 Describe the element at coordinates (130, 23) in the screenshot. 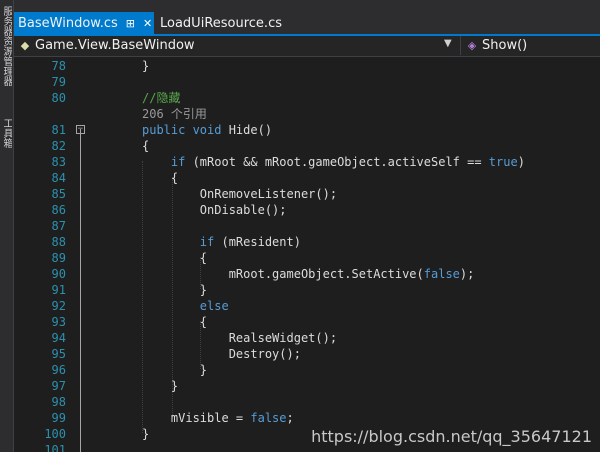

I see `pin-icon: ⊞` at that location.